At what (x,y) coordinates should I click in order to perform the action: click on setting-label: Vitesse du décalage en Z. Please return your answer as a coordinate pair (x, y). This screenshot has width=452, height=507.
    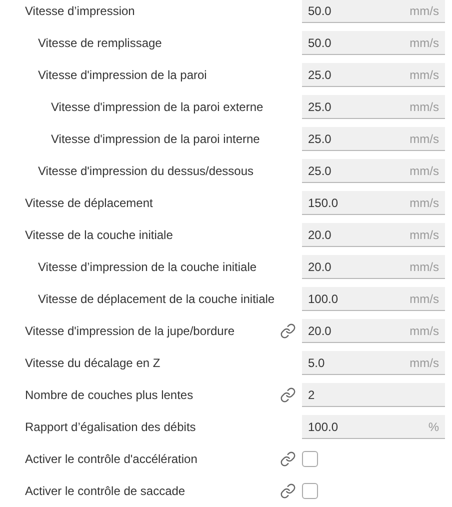
    Looking at the image, I should click on (93, 363).